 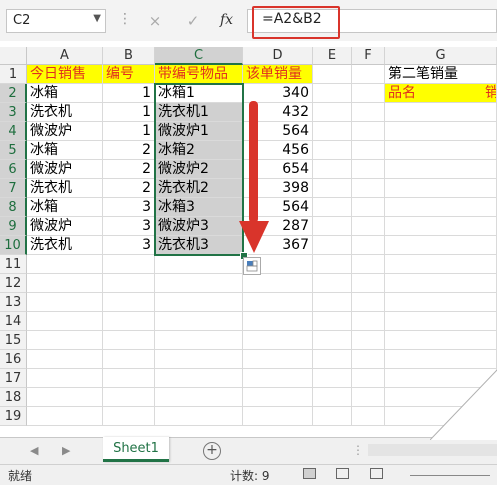 I want to click on cell-e8, so click(x=332, y=207).